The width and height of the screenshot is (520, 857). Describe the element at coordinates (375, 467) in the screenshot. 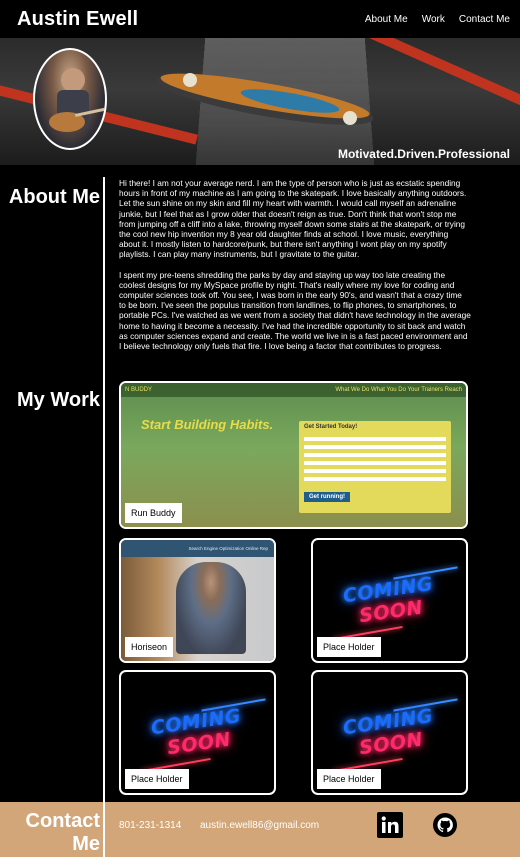

I see `run-buddy-form-preview: Get Started Today! Get running!` at that location.